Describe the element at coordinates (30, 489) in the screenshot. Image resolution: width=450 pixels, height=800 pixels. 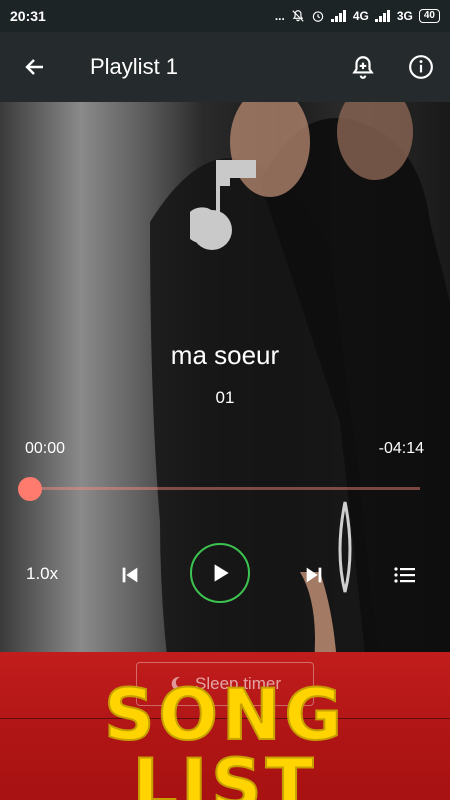
I see `seek-thumb` at that location.